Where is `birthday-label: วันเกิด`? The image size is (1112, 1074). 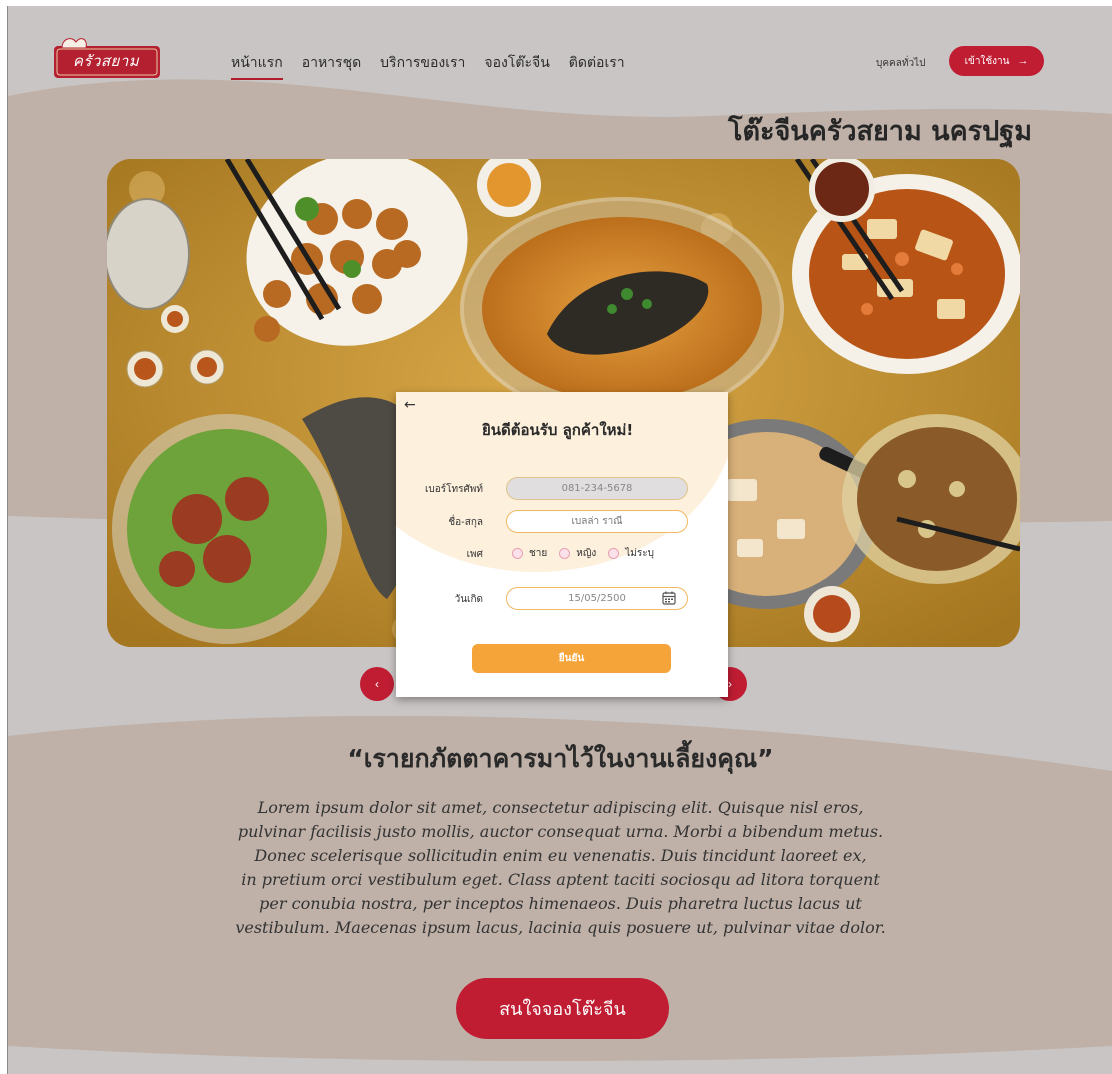
birthday-label: วันเกิด is located at coordinates (468, 599).